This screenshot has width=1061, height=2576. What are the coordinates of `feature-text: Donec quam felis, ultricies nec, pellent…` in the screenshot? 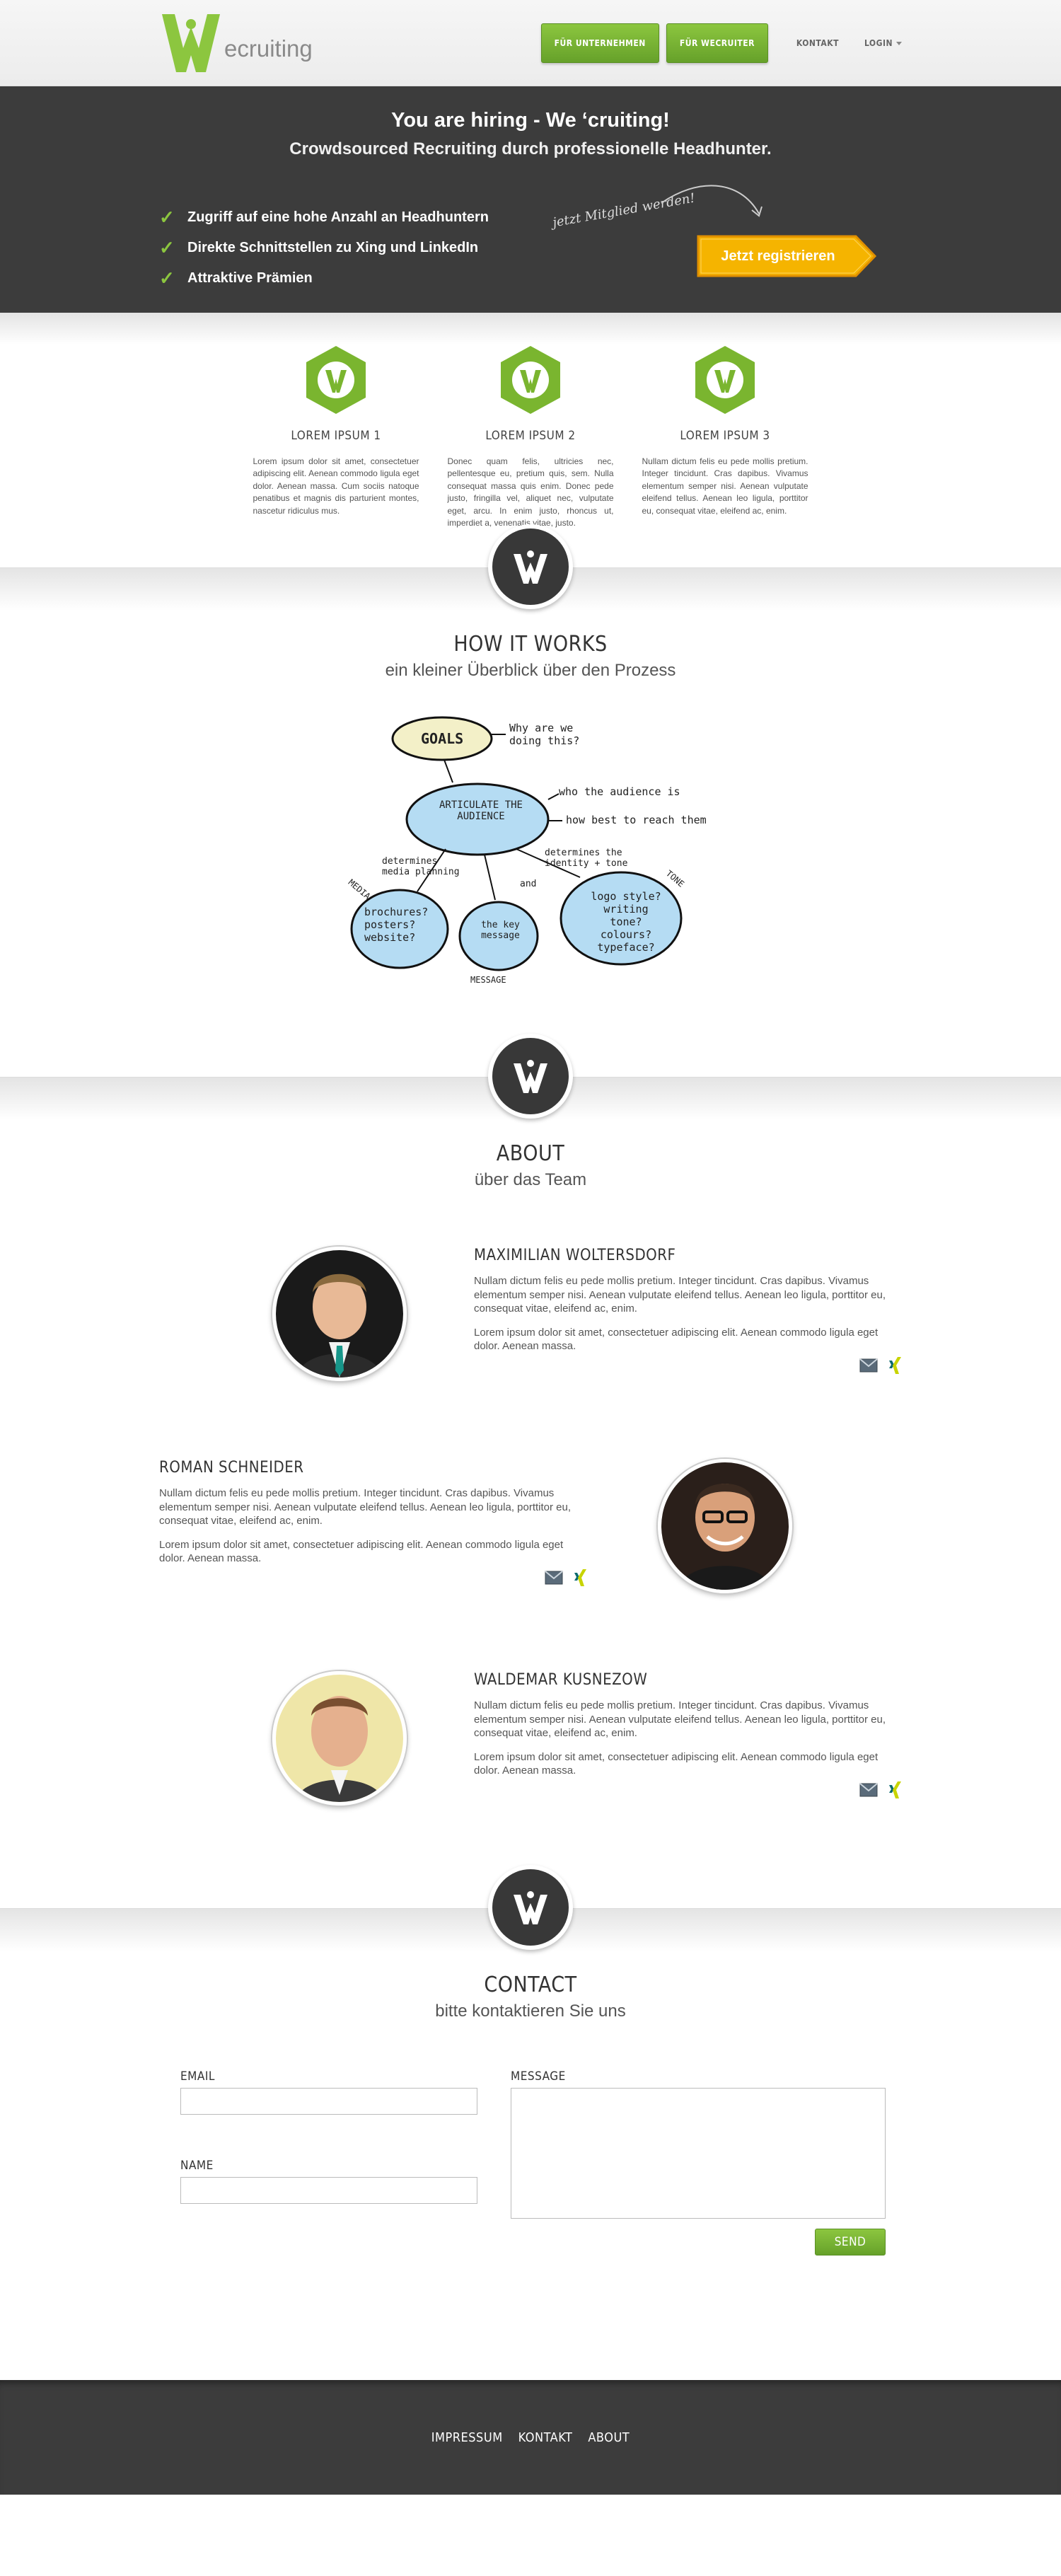 It's located at (530, 492).